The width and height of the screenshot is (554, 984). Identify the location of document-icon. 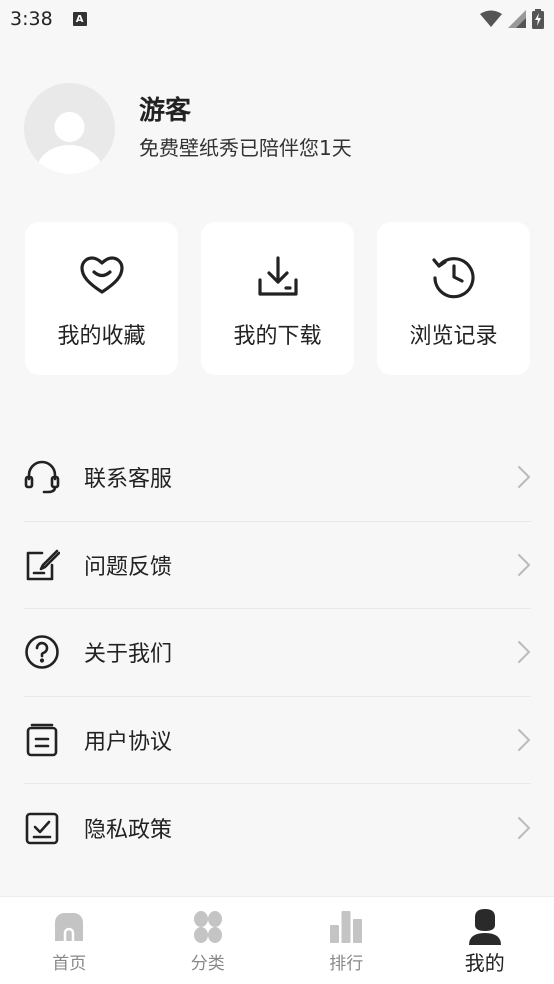
(42, 740).